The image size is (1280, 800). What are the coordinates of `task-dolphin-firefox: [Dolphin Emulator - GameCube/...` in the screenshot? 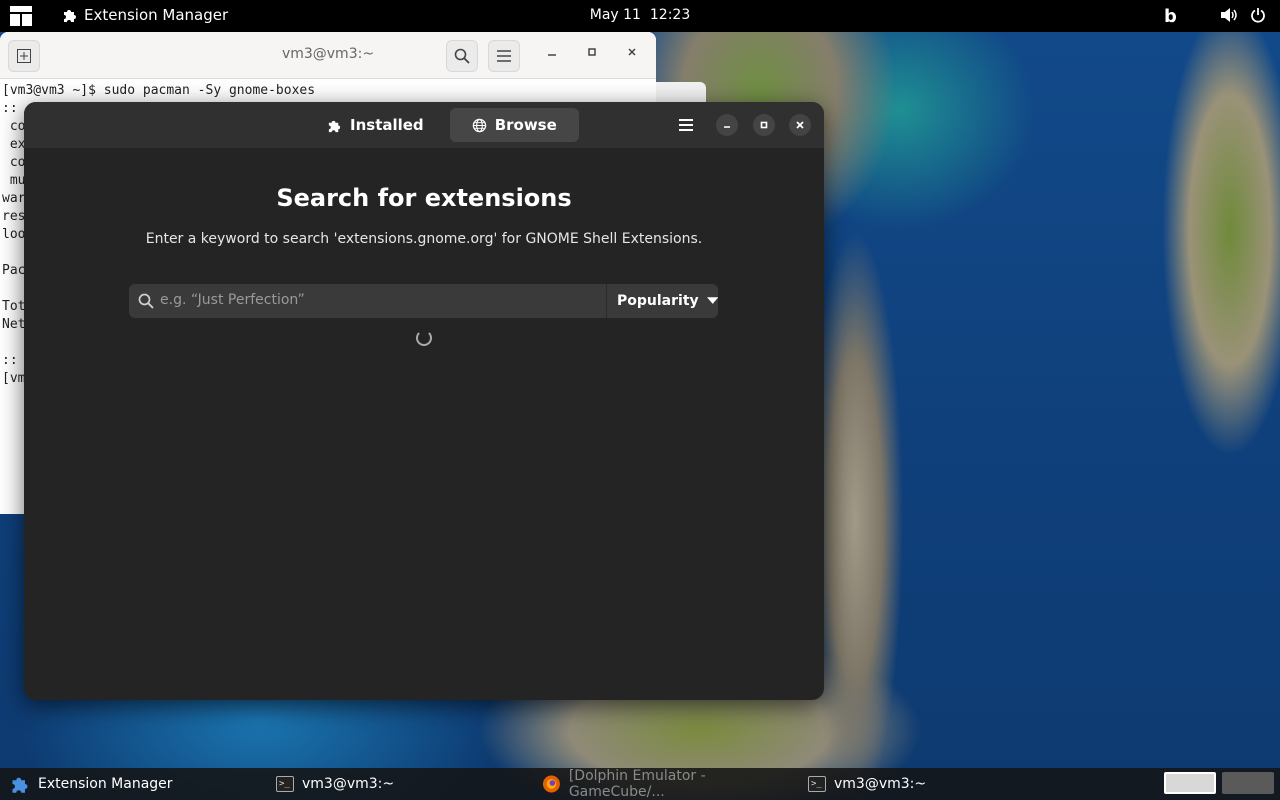 It's located at (662, 784).